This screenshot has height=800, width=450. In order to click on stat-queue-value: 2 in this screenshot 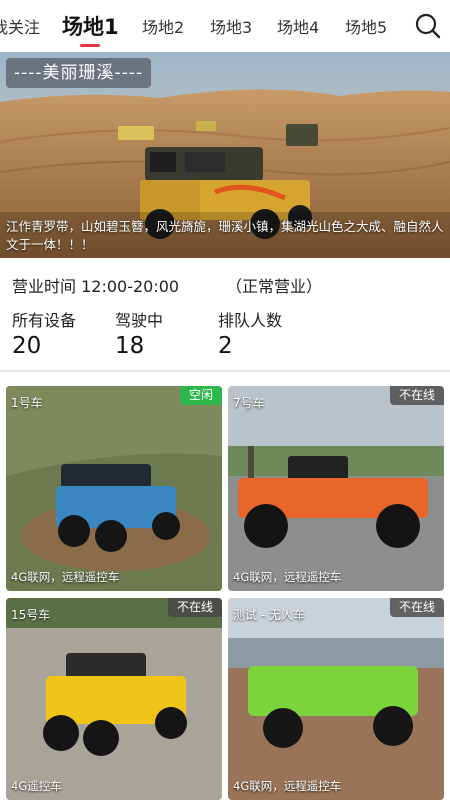, I will do `click(225, 346)`.